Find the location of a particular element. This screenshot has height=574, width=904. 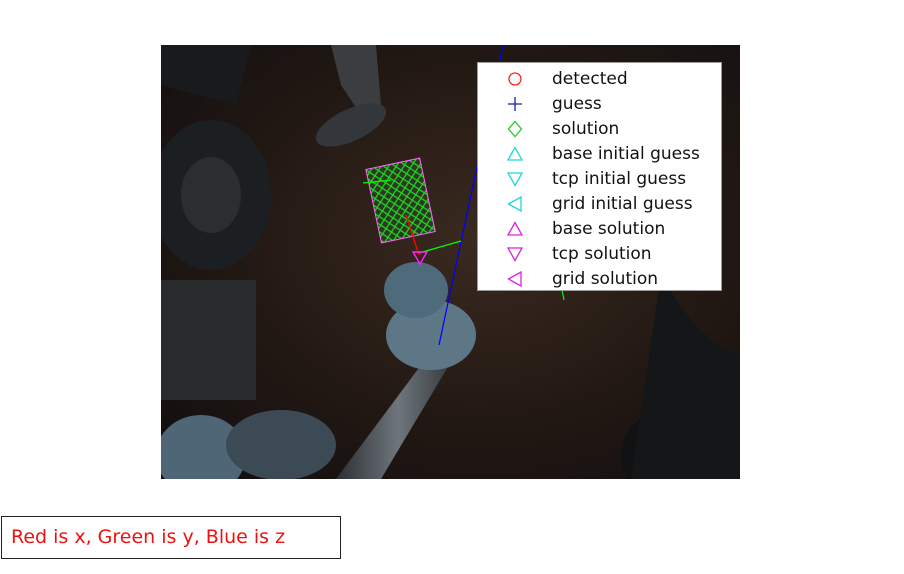

legend-label: grid initial guess is located at coordinates (622, 204).